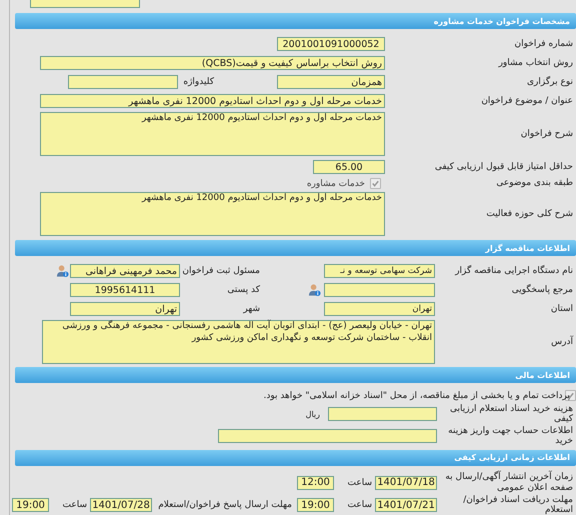  I want to click on input-field: 65.00, so click(349, 167).